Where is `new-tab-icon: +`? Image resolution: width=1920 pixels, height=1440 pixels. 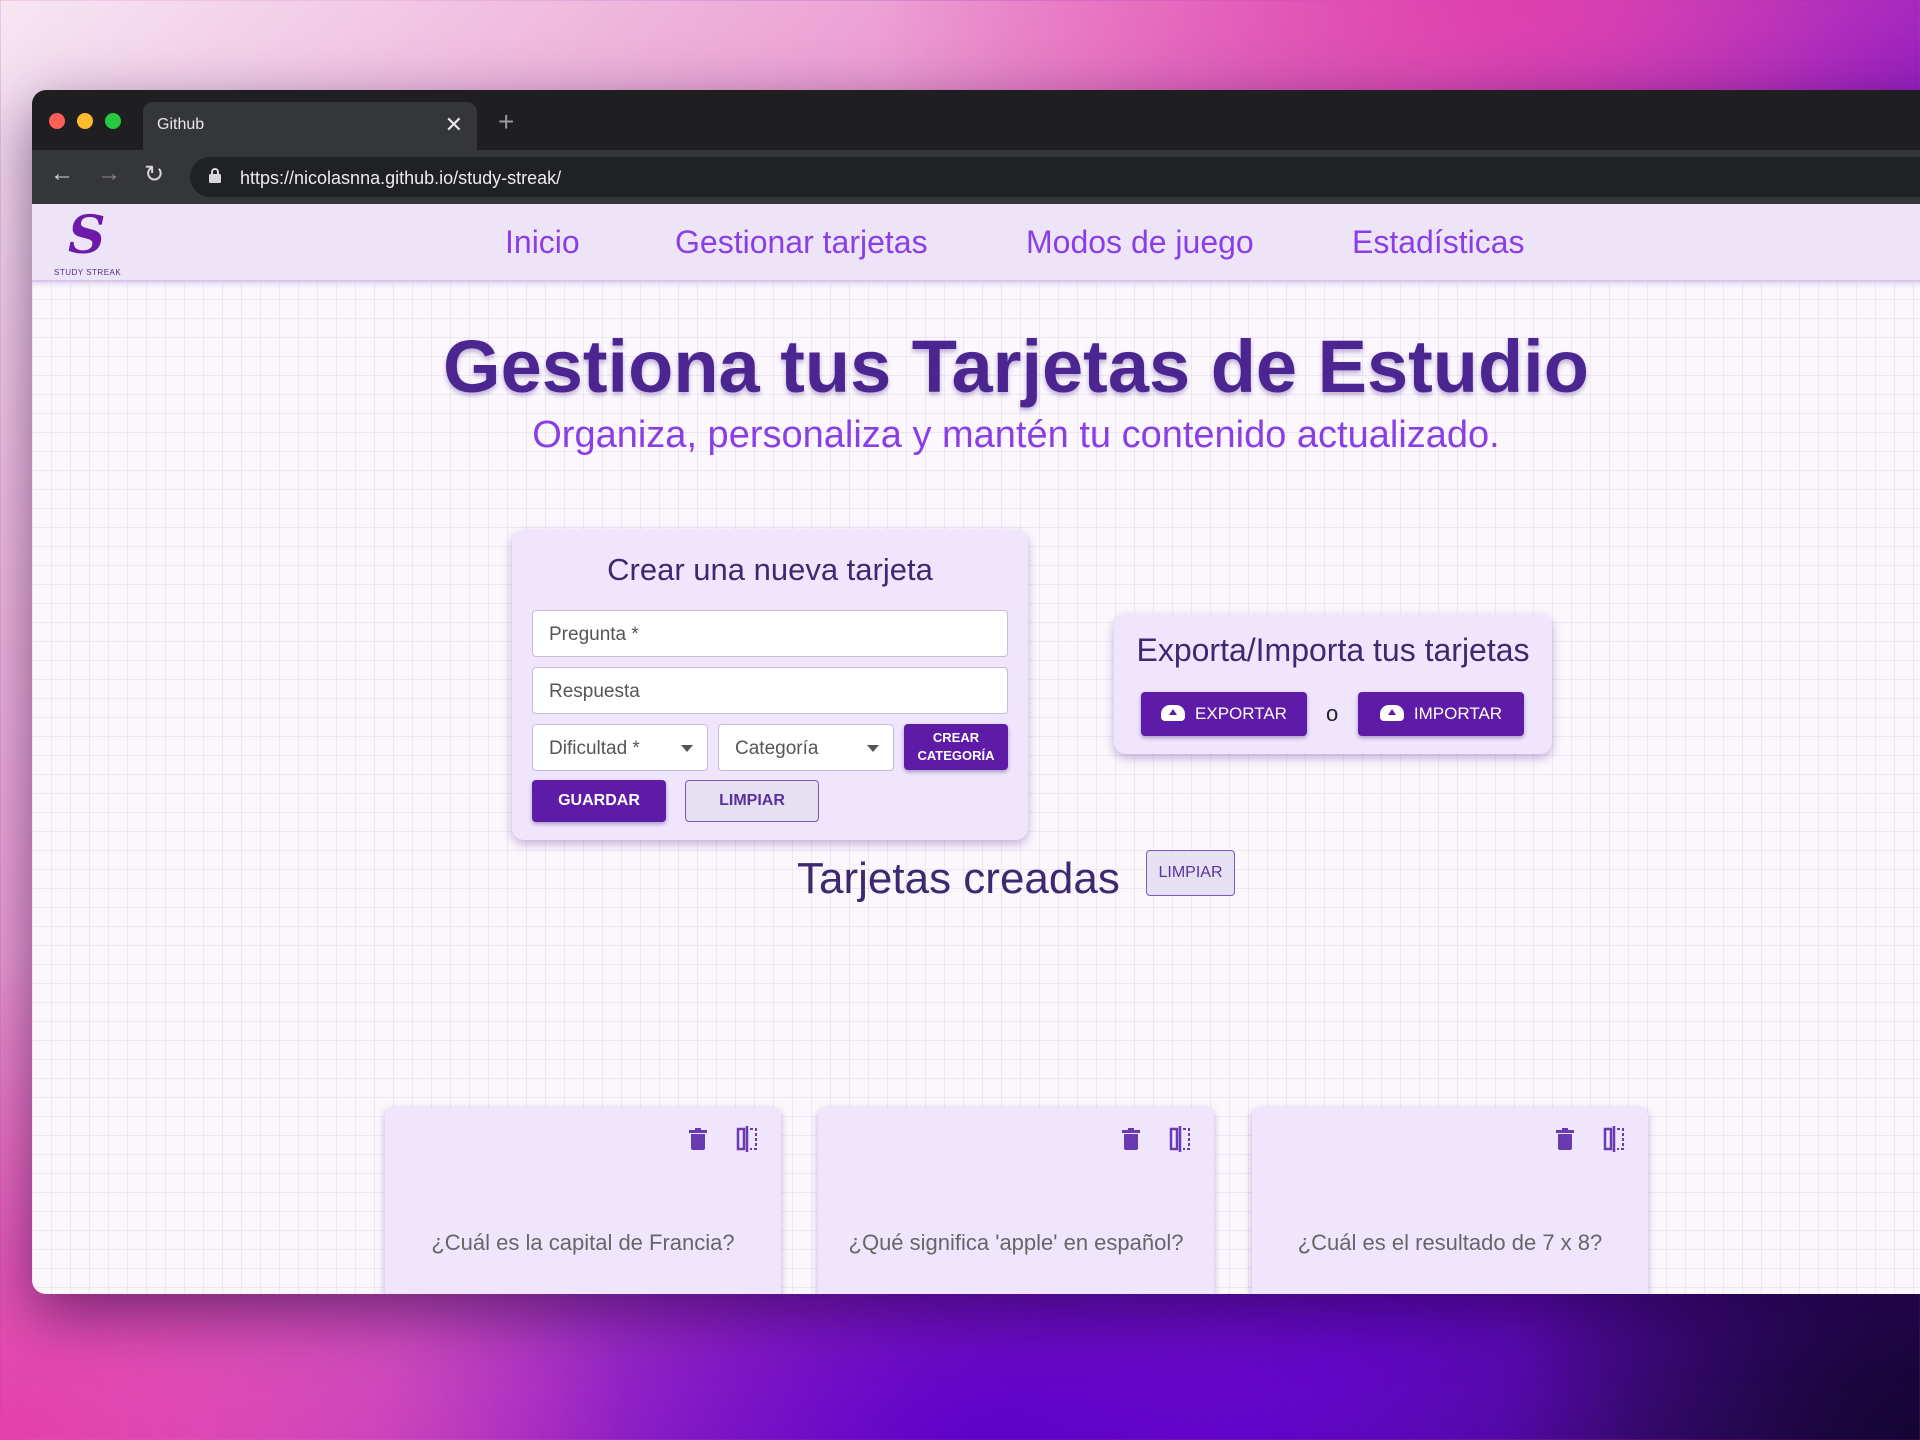
new-tab-icon: + is located at coordinates (506, 122).